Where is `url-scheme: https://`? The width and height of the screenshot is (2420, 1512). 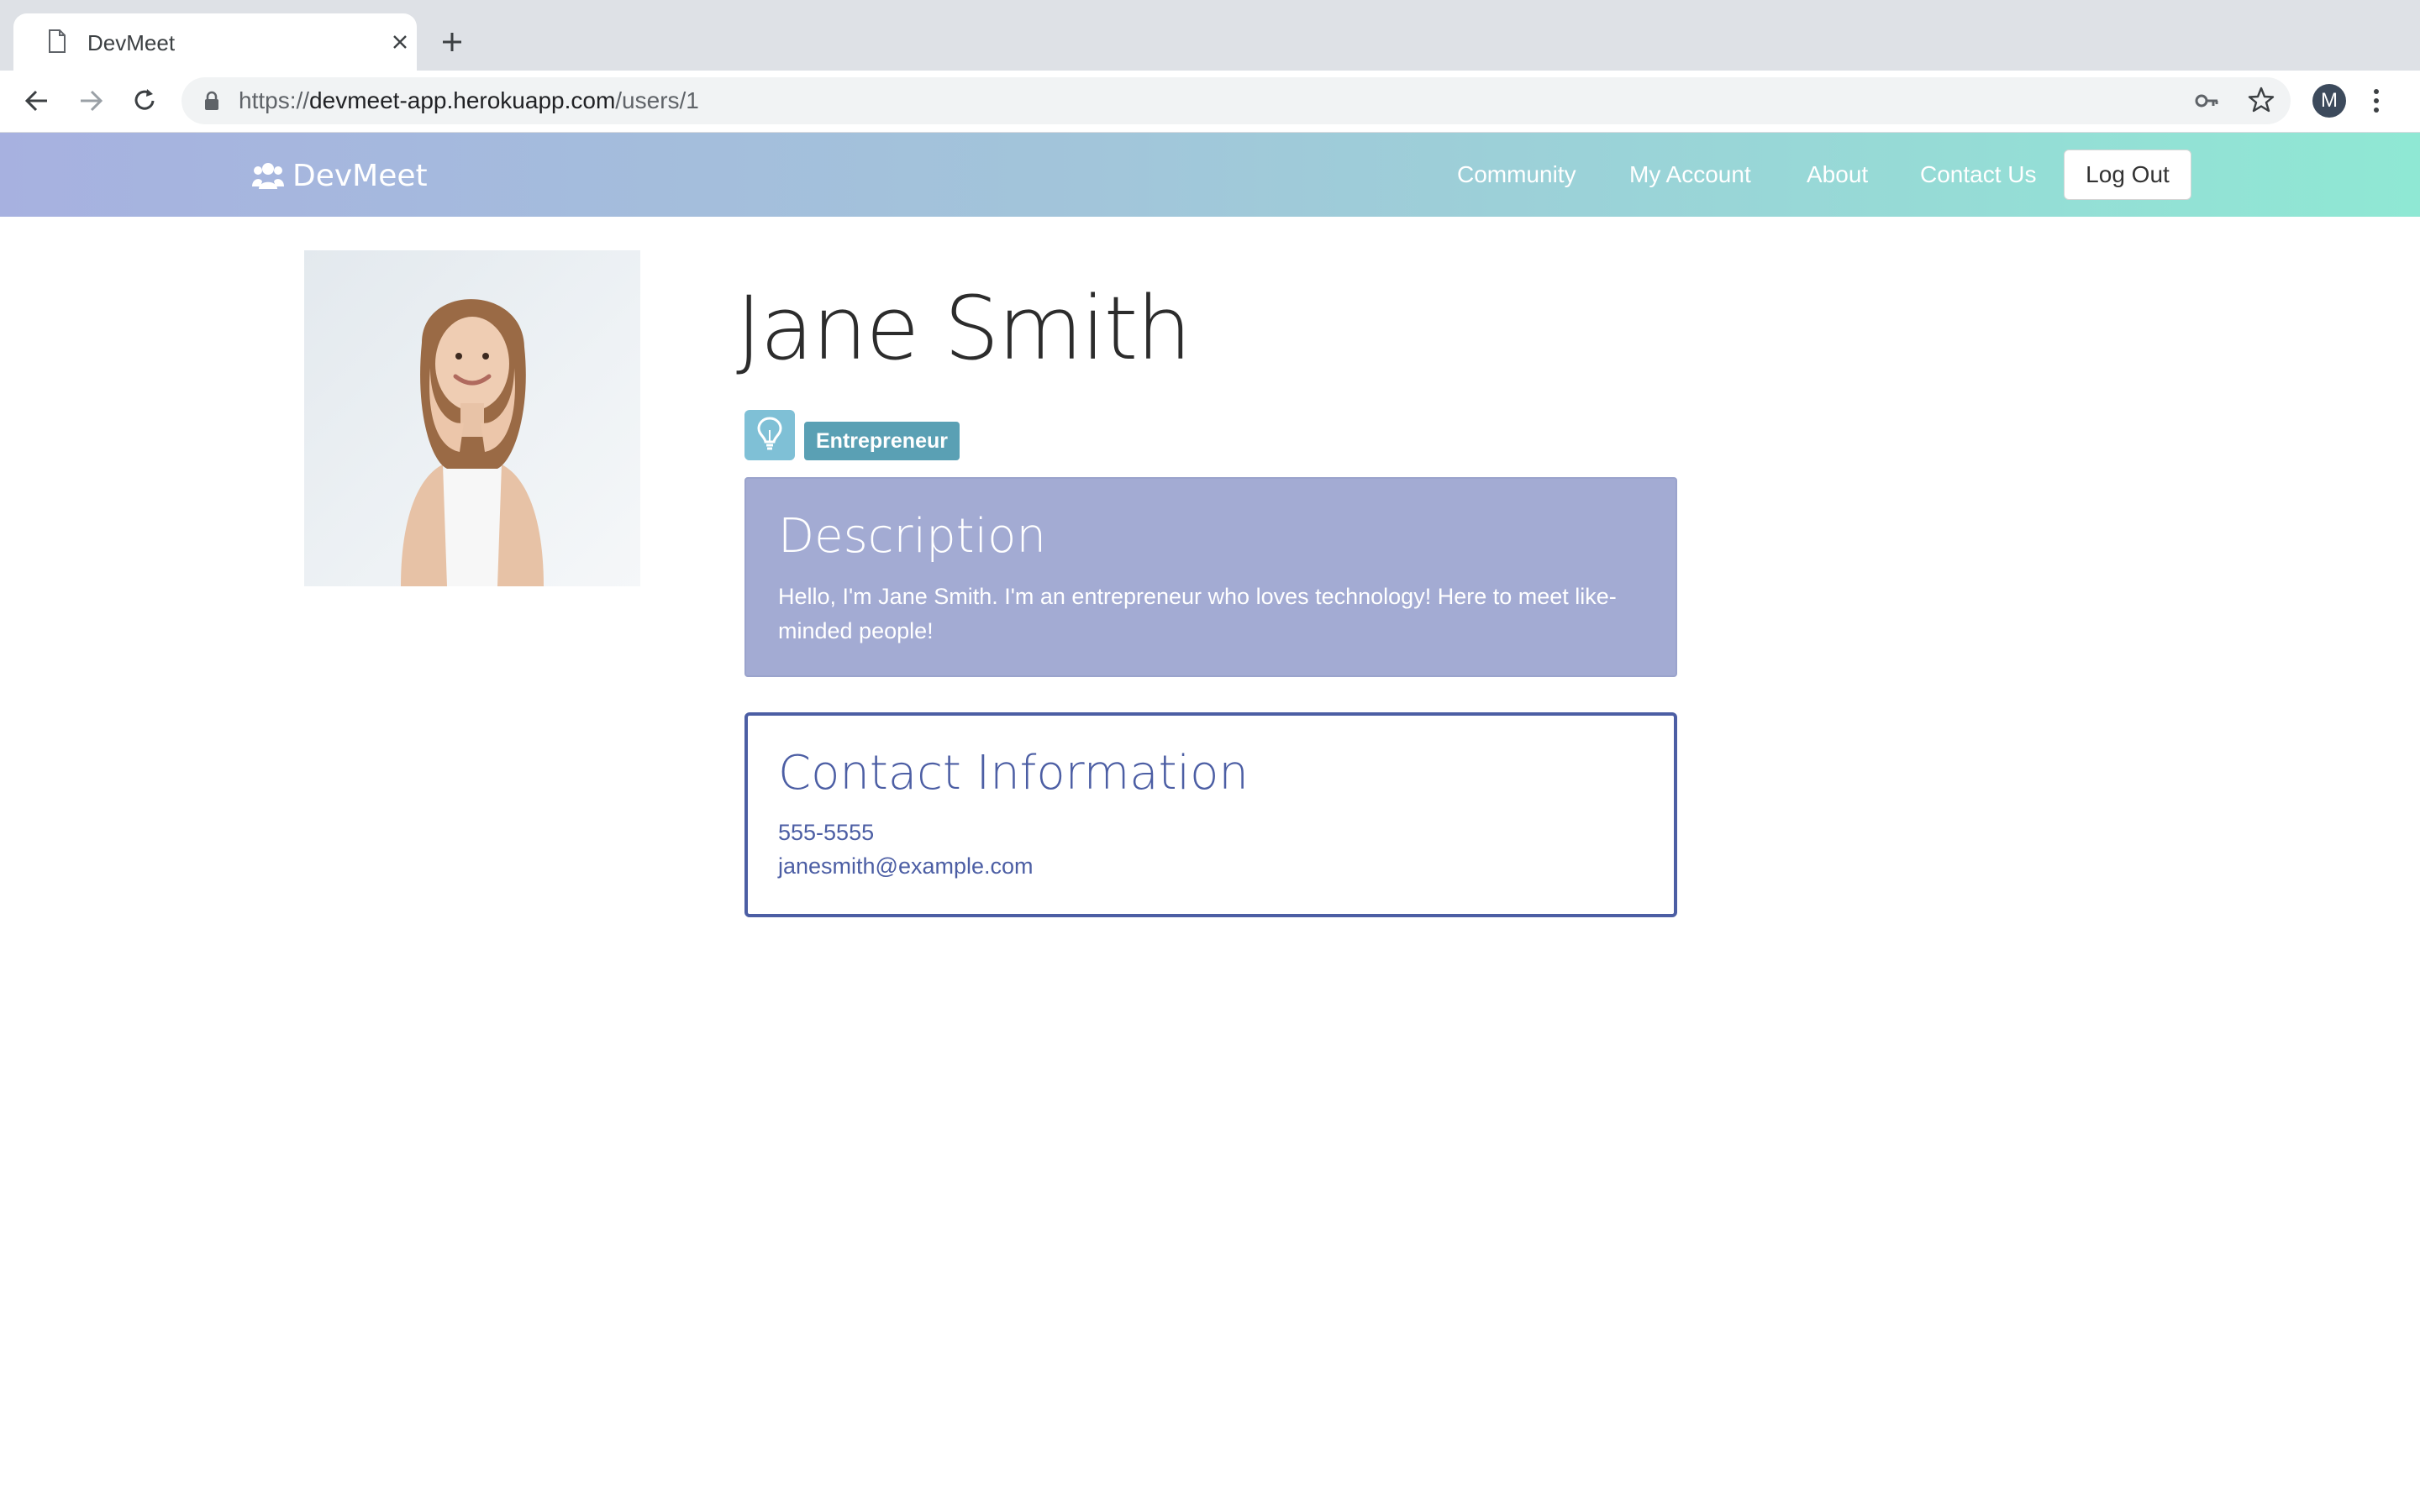 url-scheme: https:// is located at coordinates (274, 100).